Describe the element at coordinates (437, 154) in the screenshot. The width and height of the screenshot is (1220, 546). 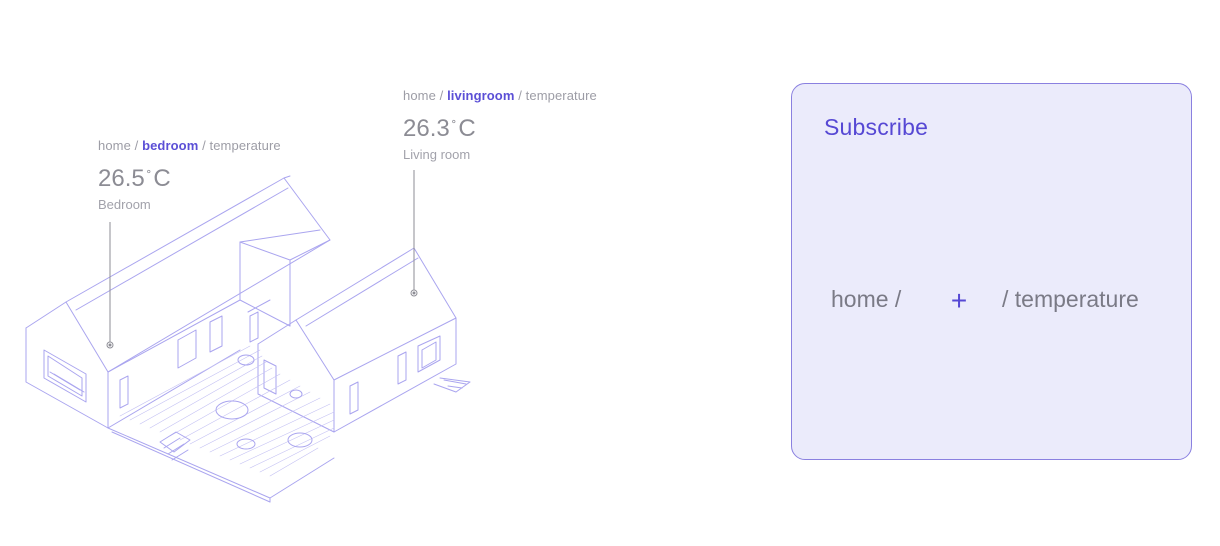
I see `room-label: Living room` at that location.